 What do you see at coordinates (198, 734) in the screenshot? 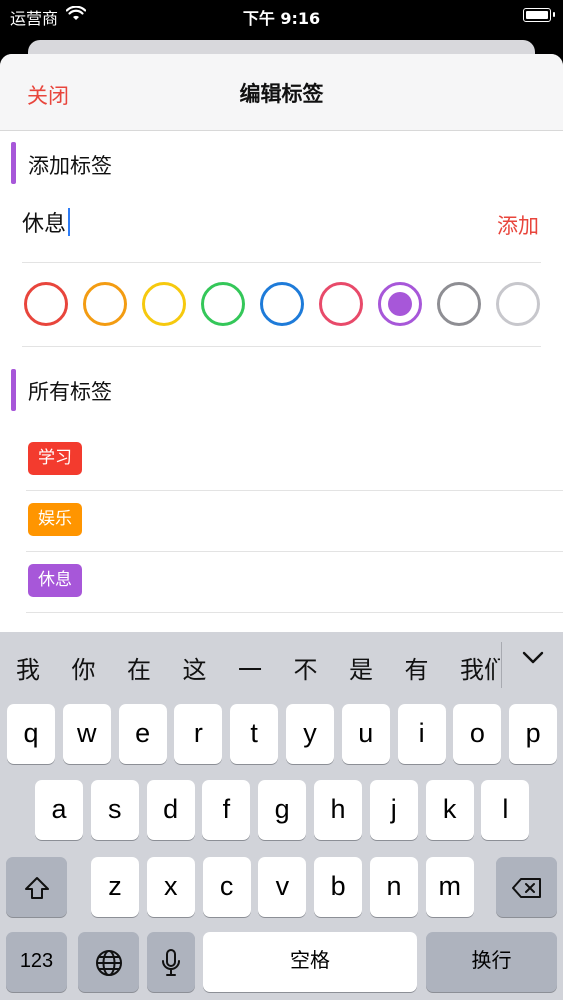
I see `key-r: r` at bounding box center [198, 734].